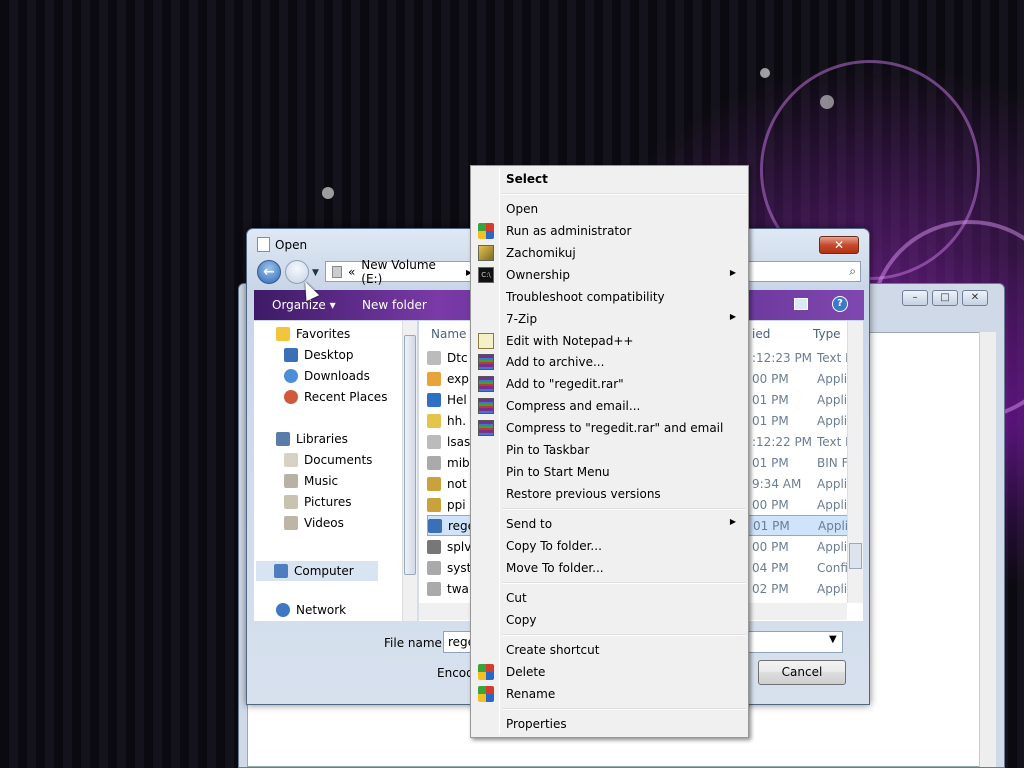 Image resolution: width=1024 pixels, height=768 pixels. I want to click on menu-open: Open, so click(609, 209).